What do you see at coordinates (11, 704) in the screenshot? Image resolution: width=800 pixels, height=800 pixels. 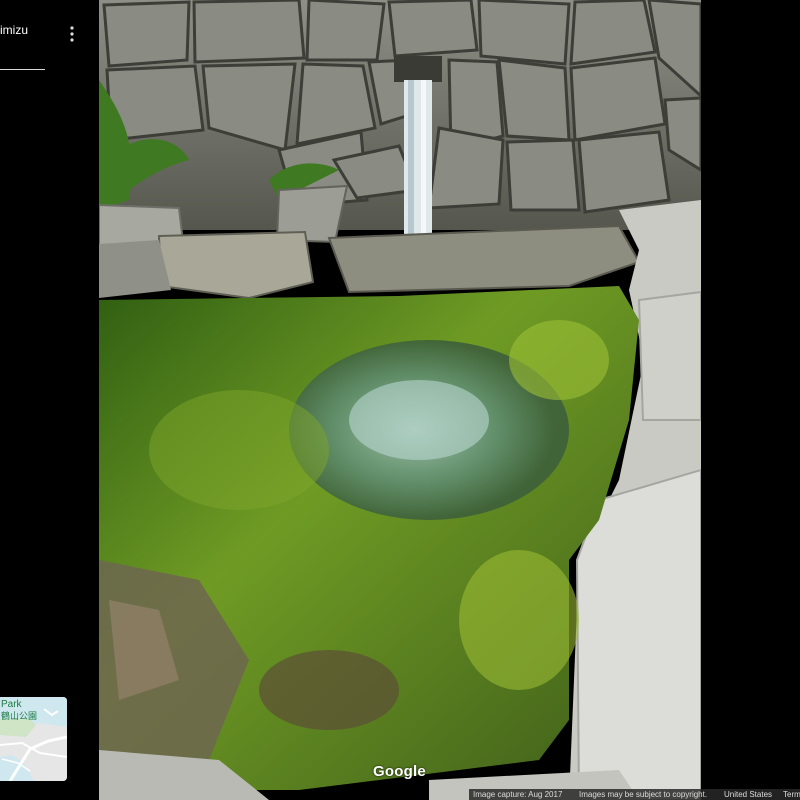 I see `minimap-park-label: Park` at bounding box center [11, 704].